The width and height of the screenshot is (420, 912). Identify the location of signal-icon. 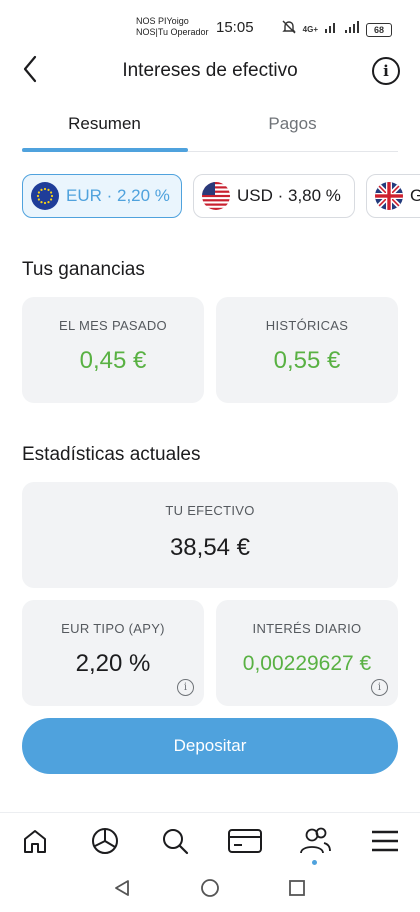
(331, 29).